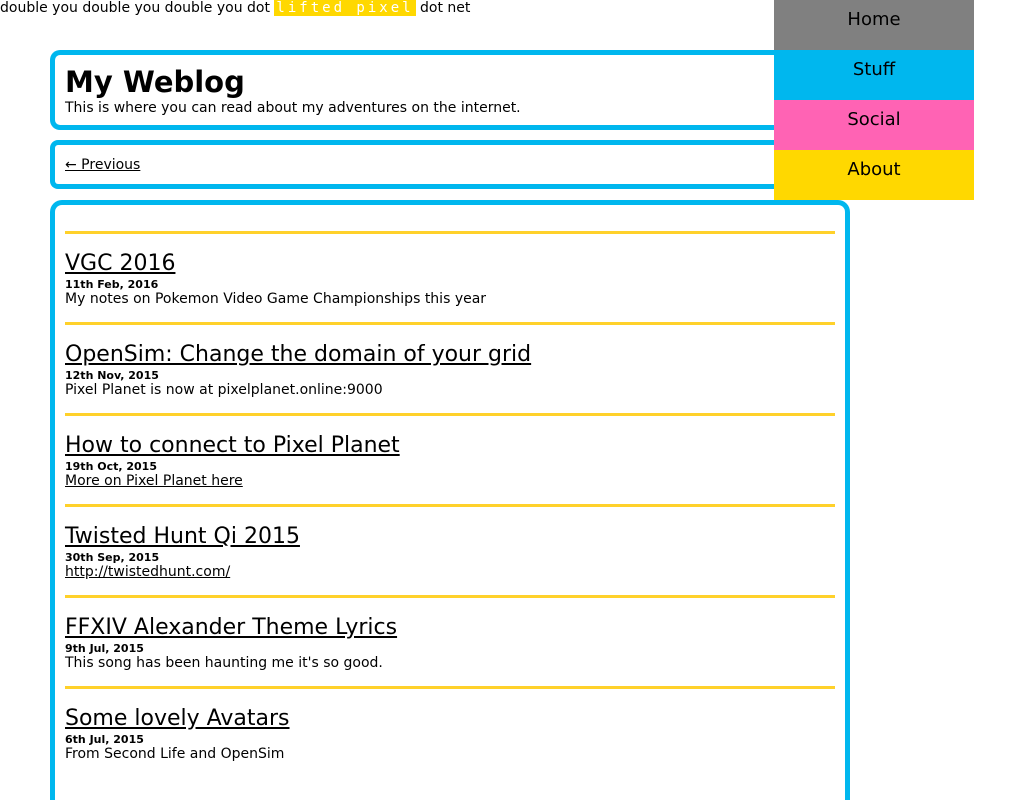 This screenshot has height=800, width=1024. I want to click on nav-item-home: Home, so click(874, 25).